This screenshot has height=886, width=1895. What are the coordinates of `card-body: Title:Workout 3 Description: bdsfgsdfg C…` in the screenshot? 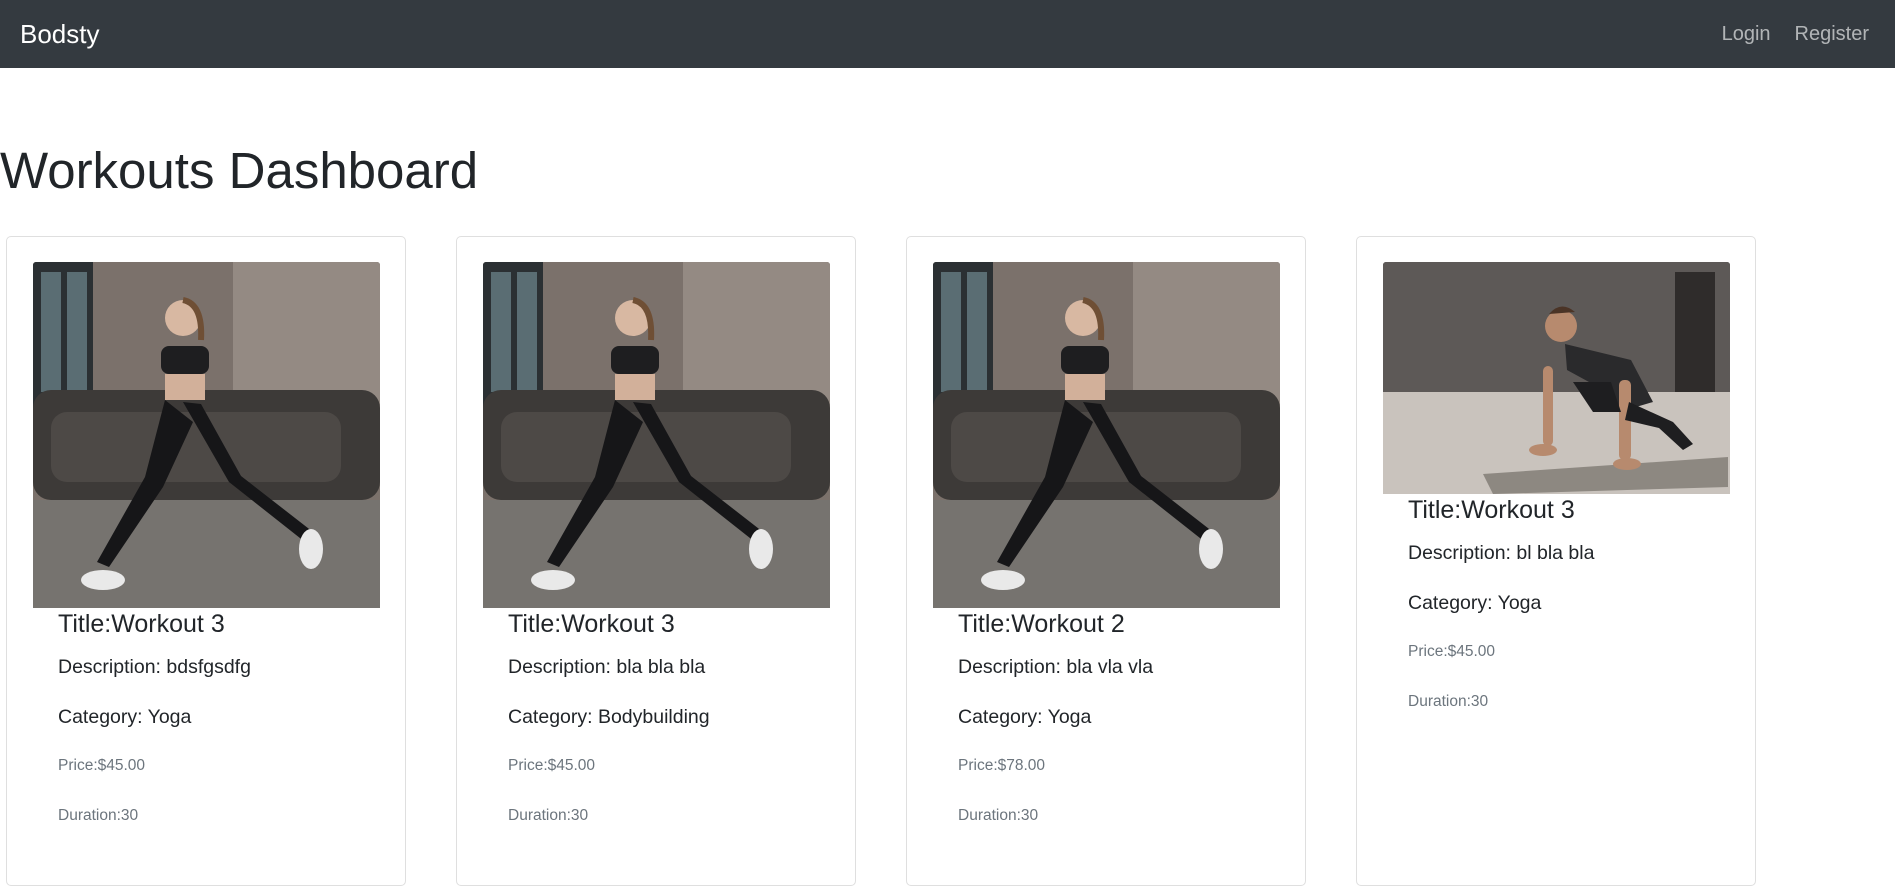 It's located at (221, 716).